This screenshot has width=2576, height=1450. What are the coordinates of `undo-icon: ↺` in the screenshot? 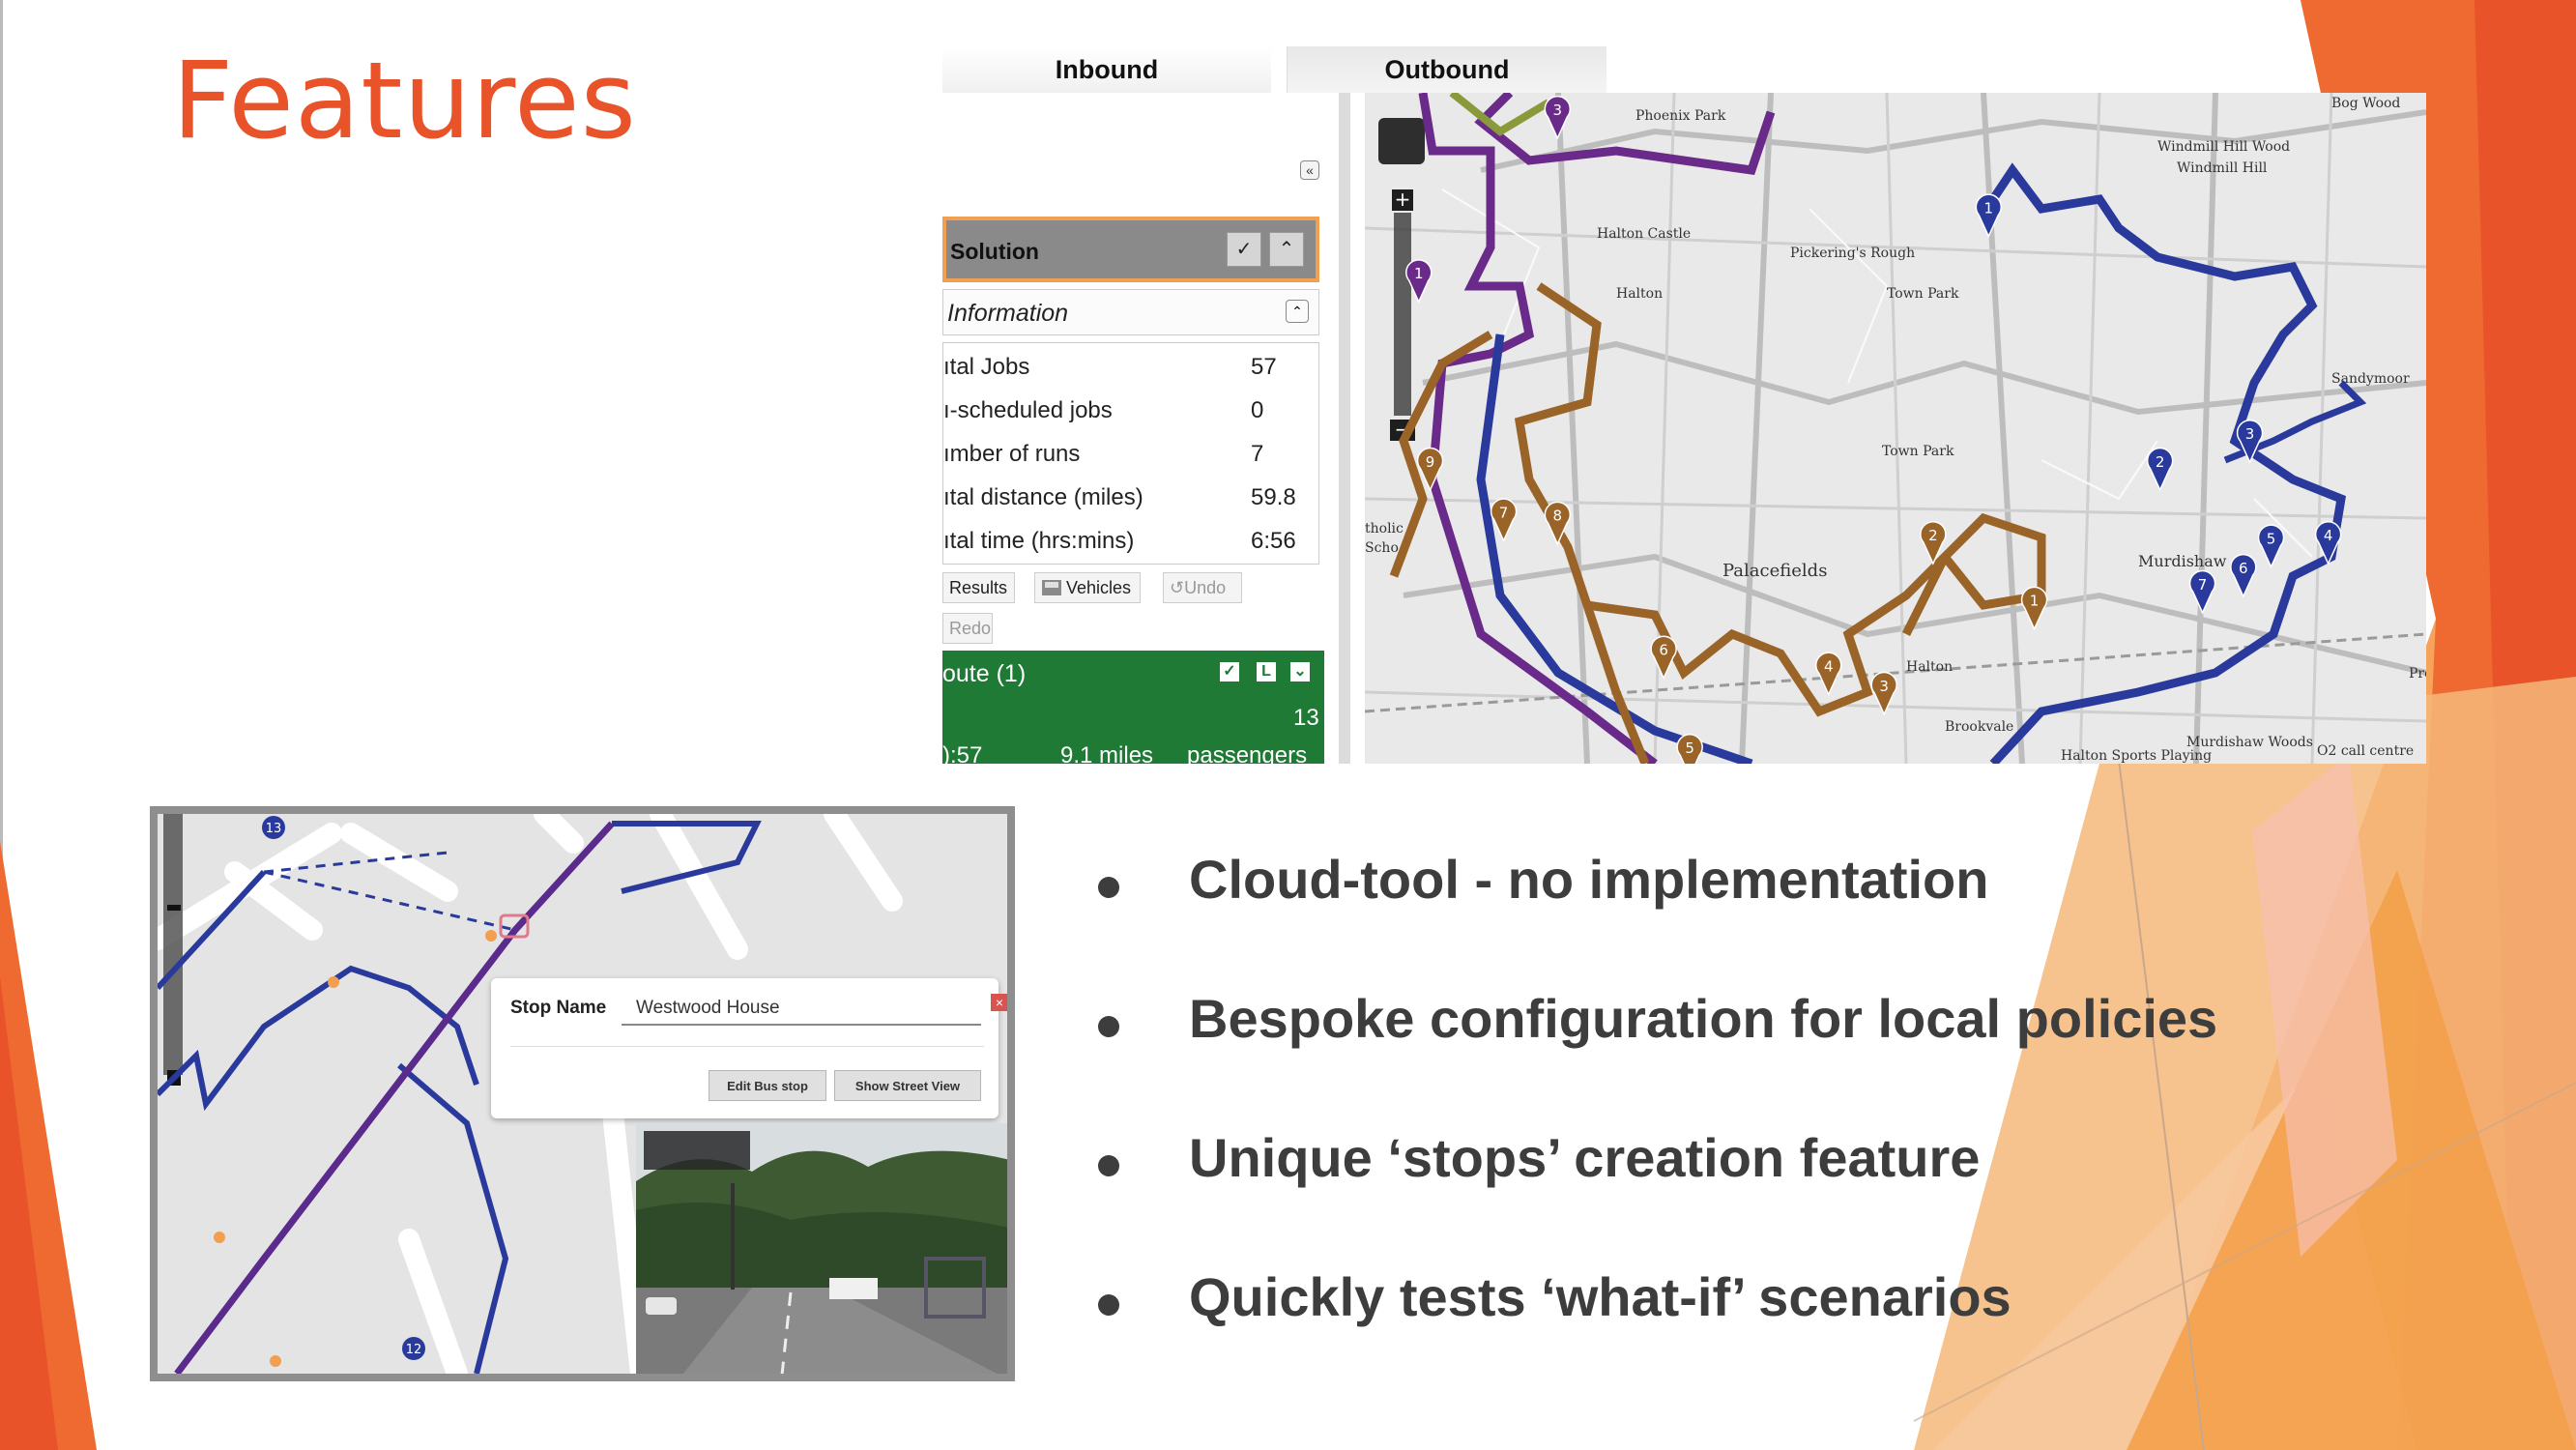 It's located at (1177, 587).